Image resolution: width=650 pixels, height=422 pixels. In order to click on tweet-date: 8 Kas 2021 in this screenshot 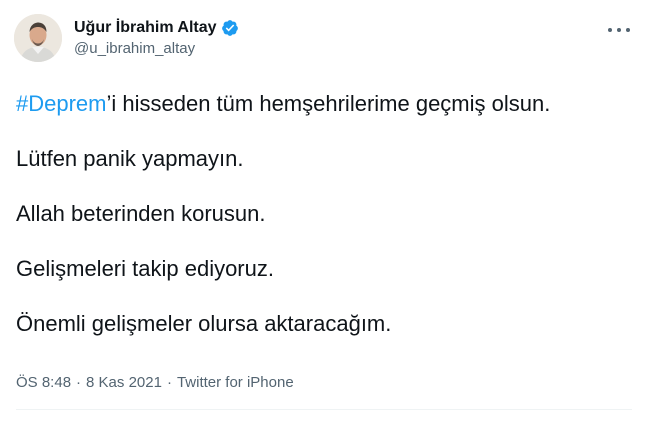, I will do `click(124, 382)`.